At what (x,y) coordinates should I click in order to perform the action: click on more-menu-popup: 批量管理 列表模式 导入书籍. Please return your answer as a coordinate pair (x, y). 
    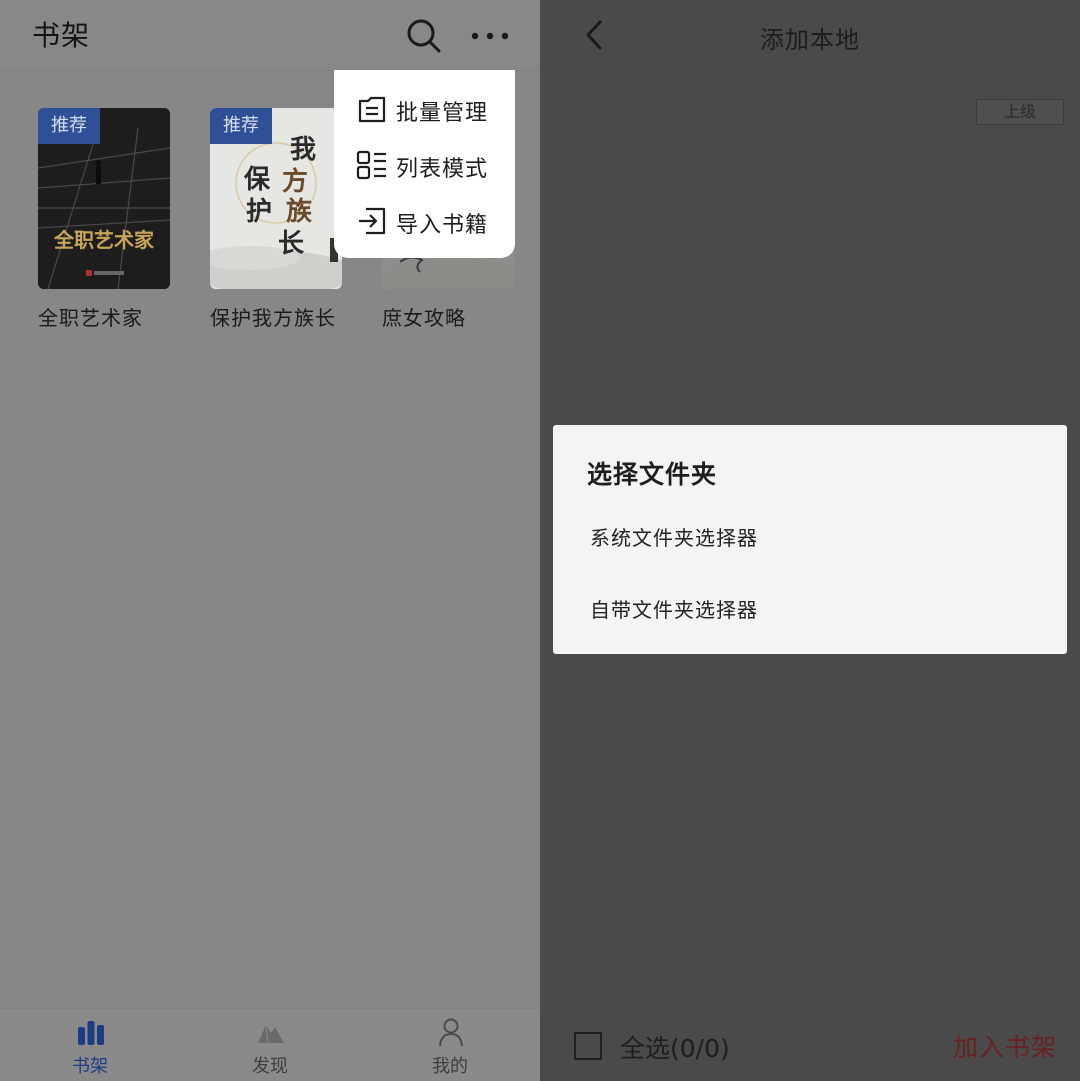
    Looking at the image, I should click on (424, 164).